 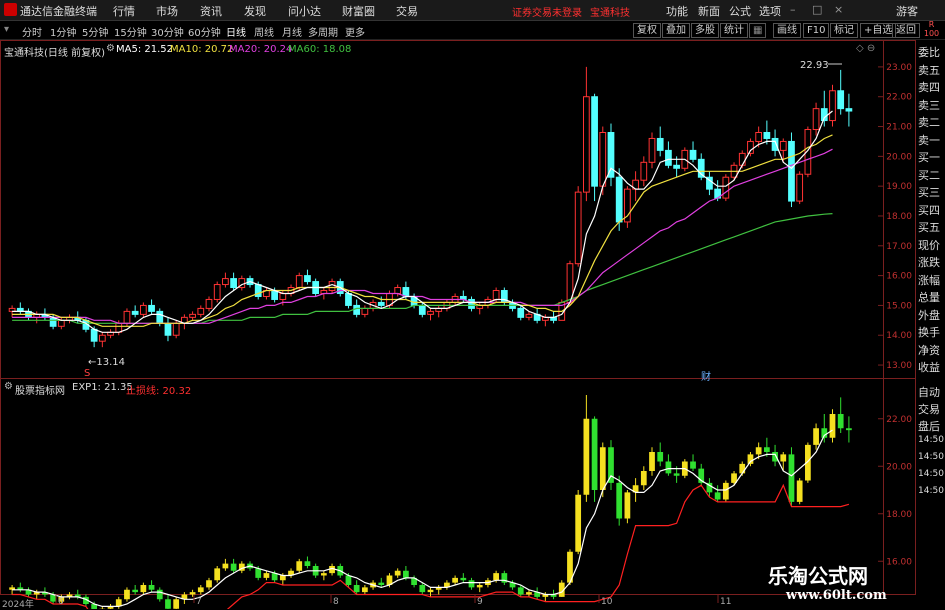 What do you see at coordinates (255, 11) in the screenshot?
I see `menu-item-discover: 发现` at bounding box center [255, 11].